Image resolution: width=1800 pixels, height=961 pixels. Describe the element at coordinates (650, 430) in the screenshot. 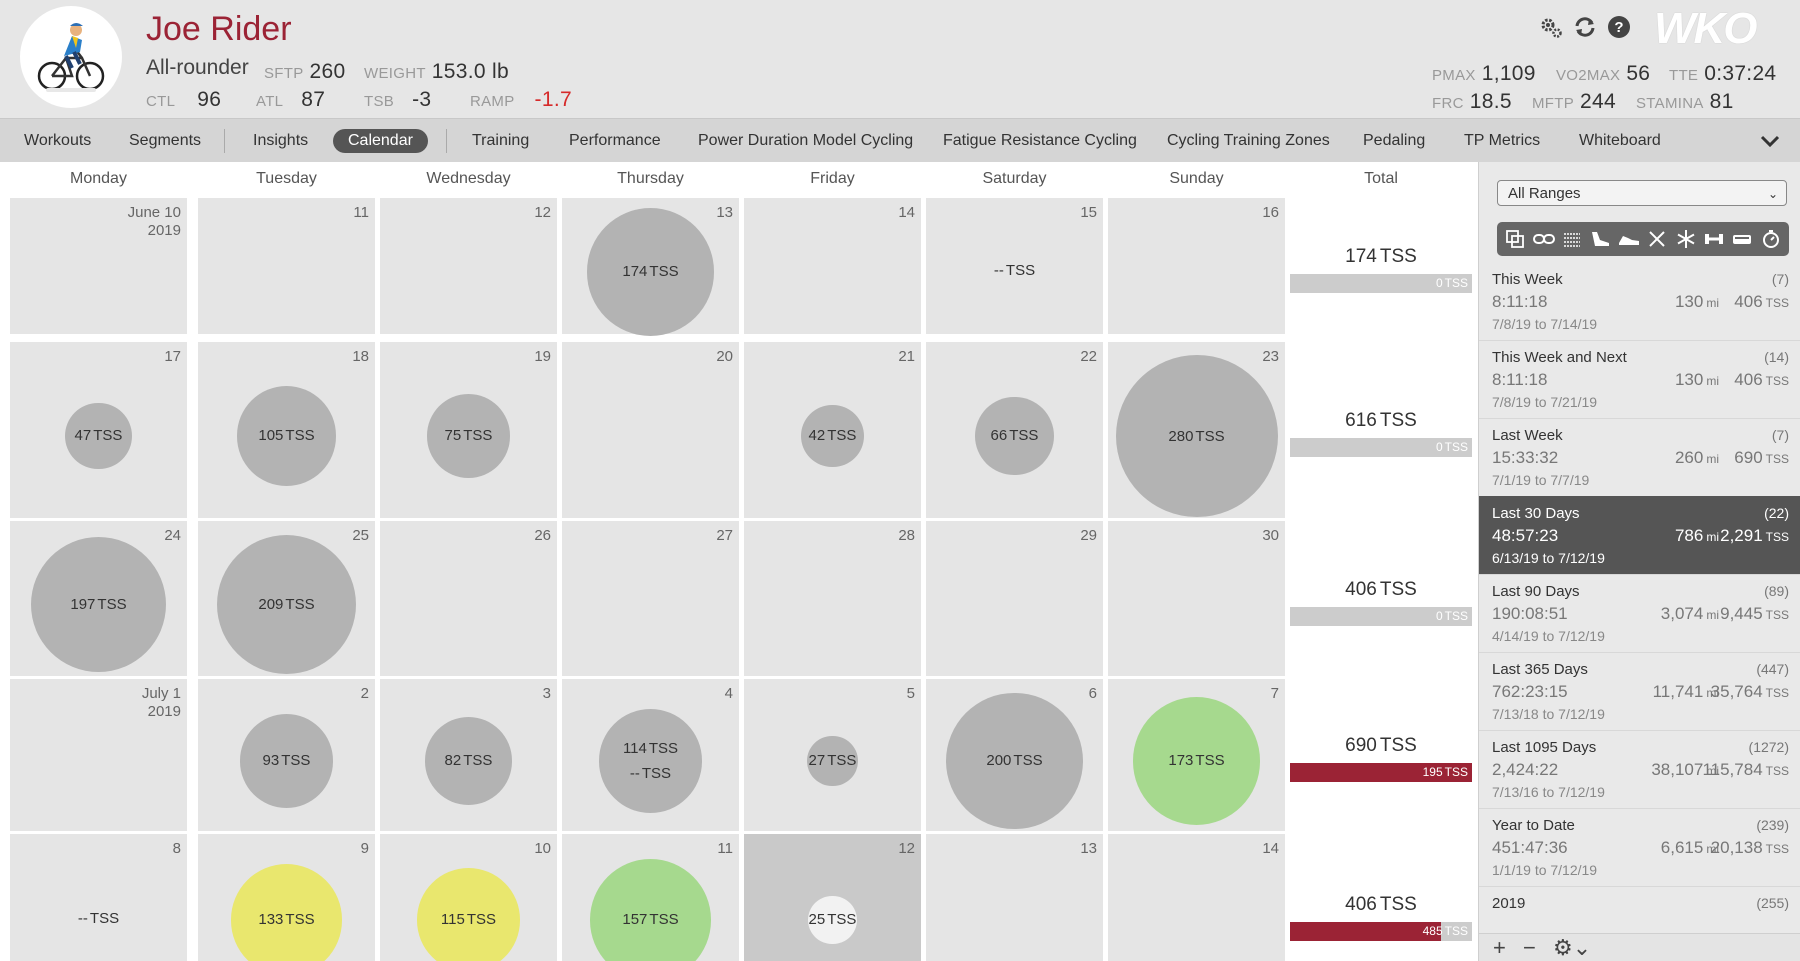

I see `calendar-day: 20` at that location.